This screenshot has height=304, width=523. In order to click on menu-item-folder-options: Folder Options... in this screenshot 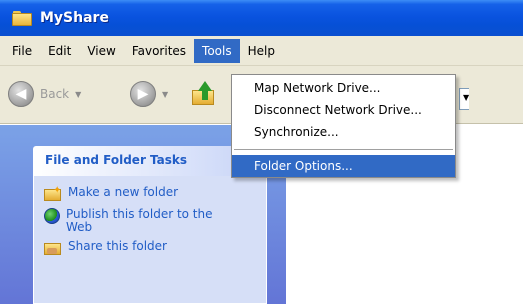, I will do `click(343, 166)`.